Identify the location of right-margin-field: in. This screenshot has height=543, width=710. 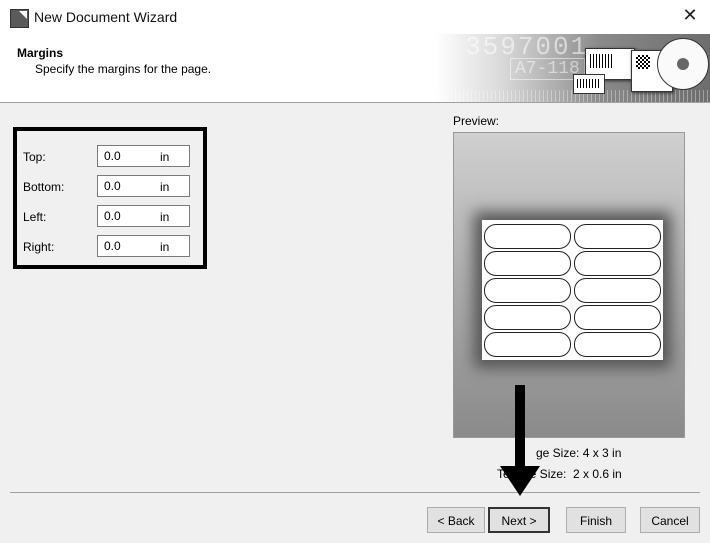
(143, 246).